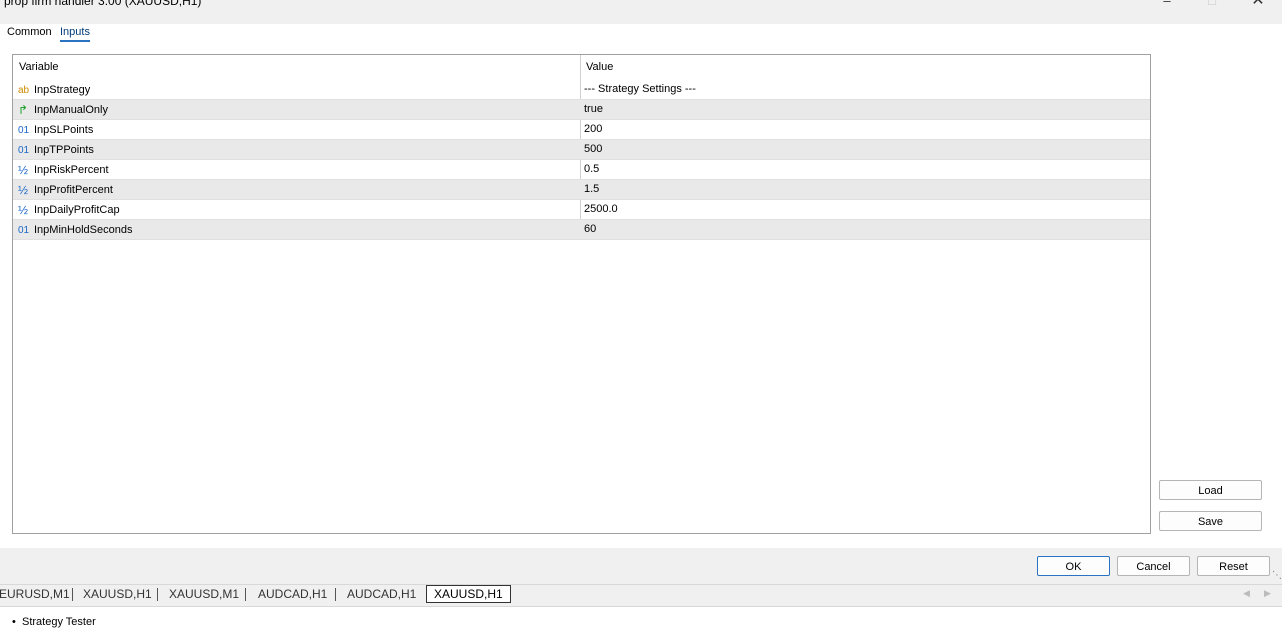 This screenshot has width=1282, height=638. Describe the element at coordinates (581, 130) in the screenshot. I see `table-row: 01 InpSLPoints 200` at that location.